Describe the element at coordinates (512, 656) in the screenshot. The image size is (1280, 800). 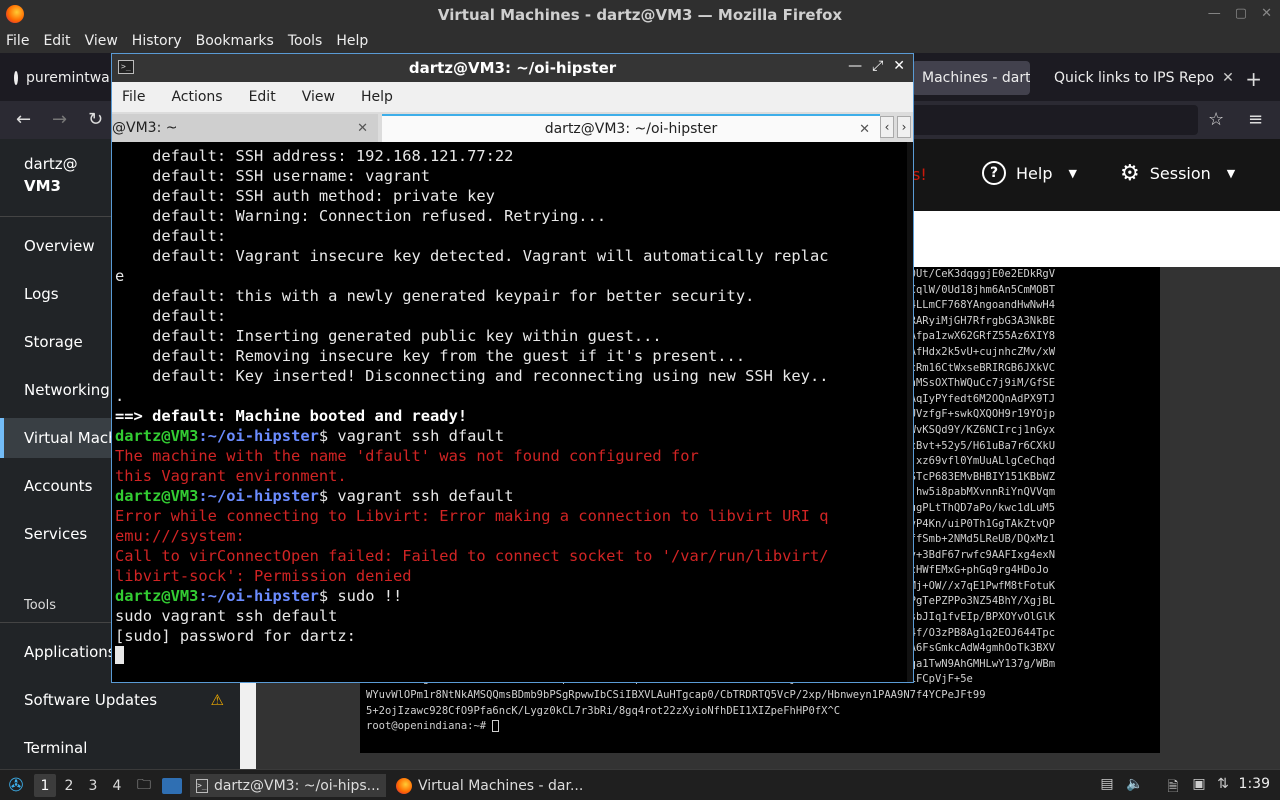
I see `terminal-input-line` at that location.